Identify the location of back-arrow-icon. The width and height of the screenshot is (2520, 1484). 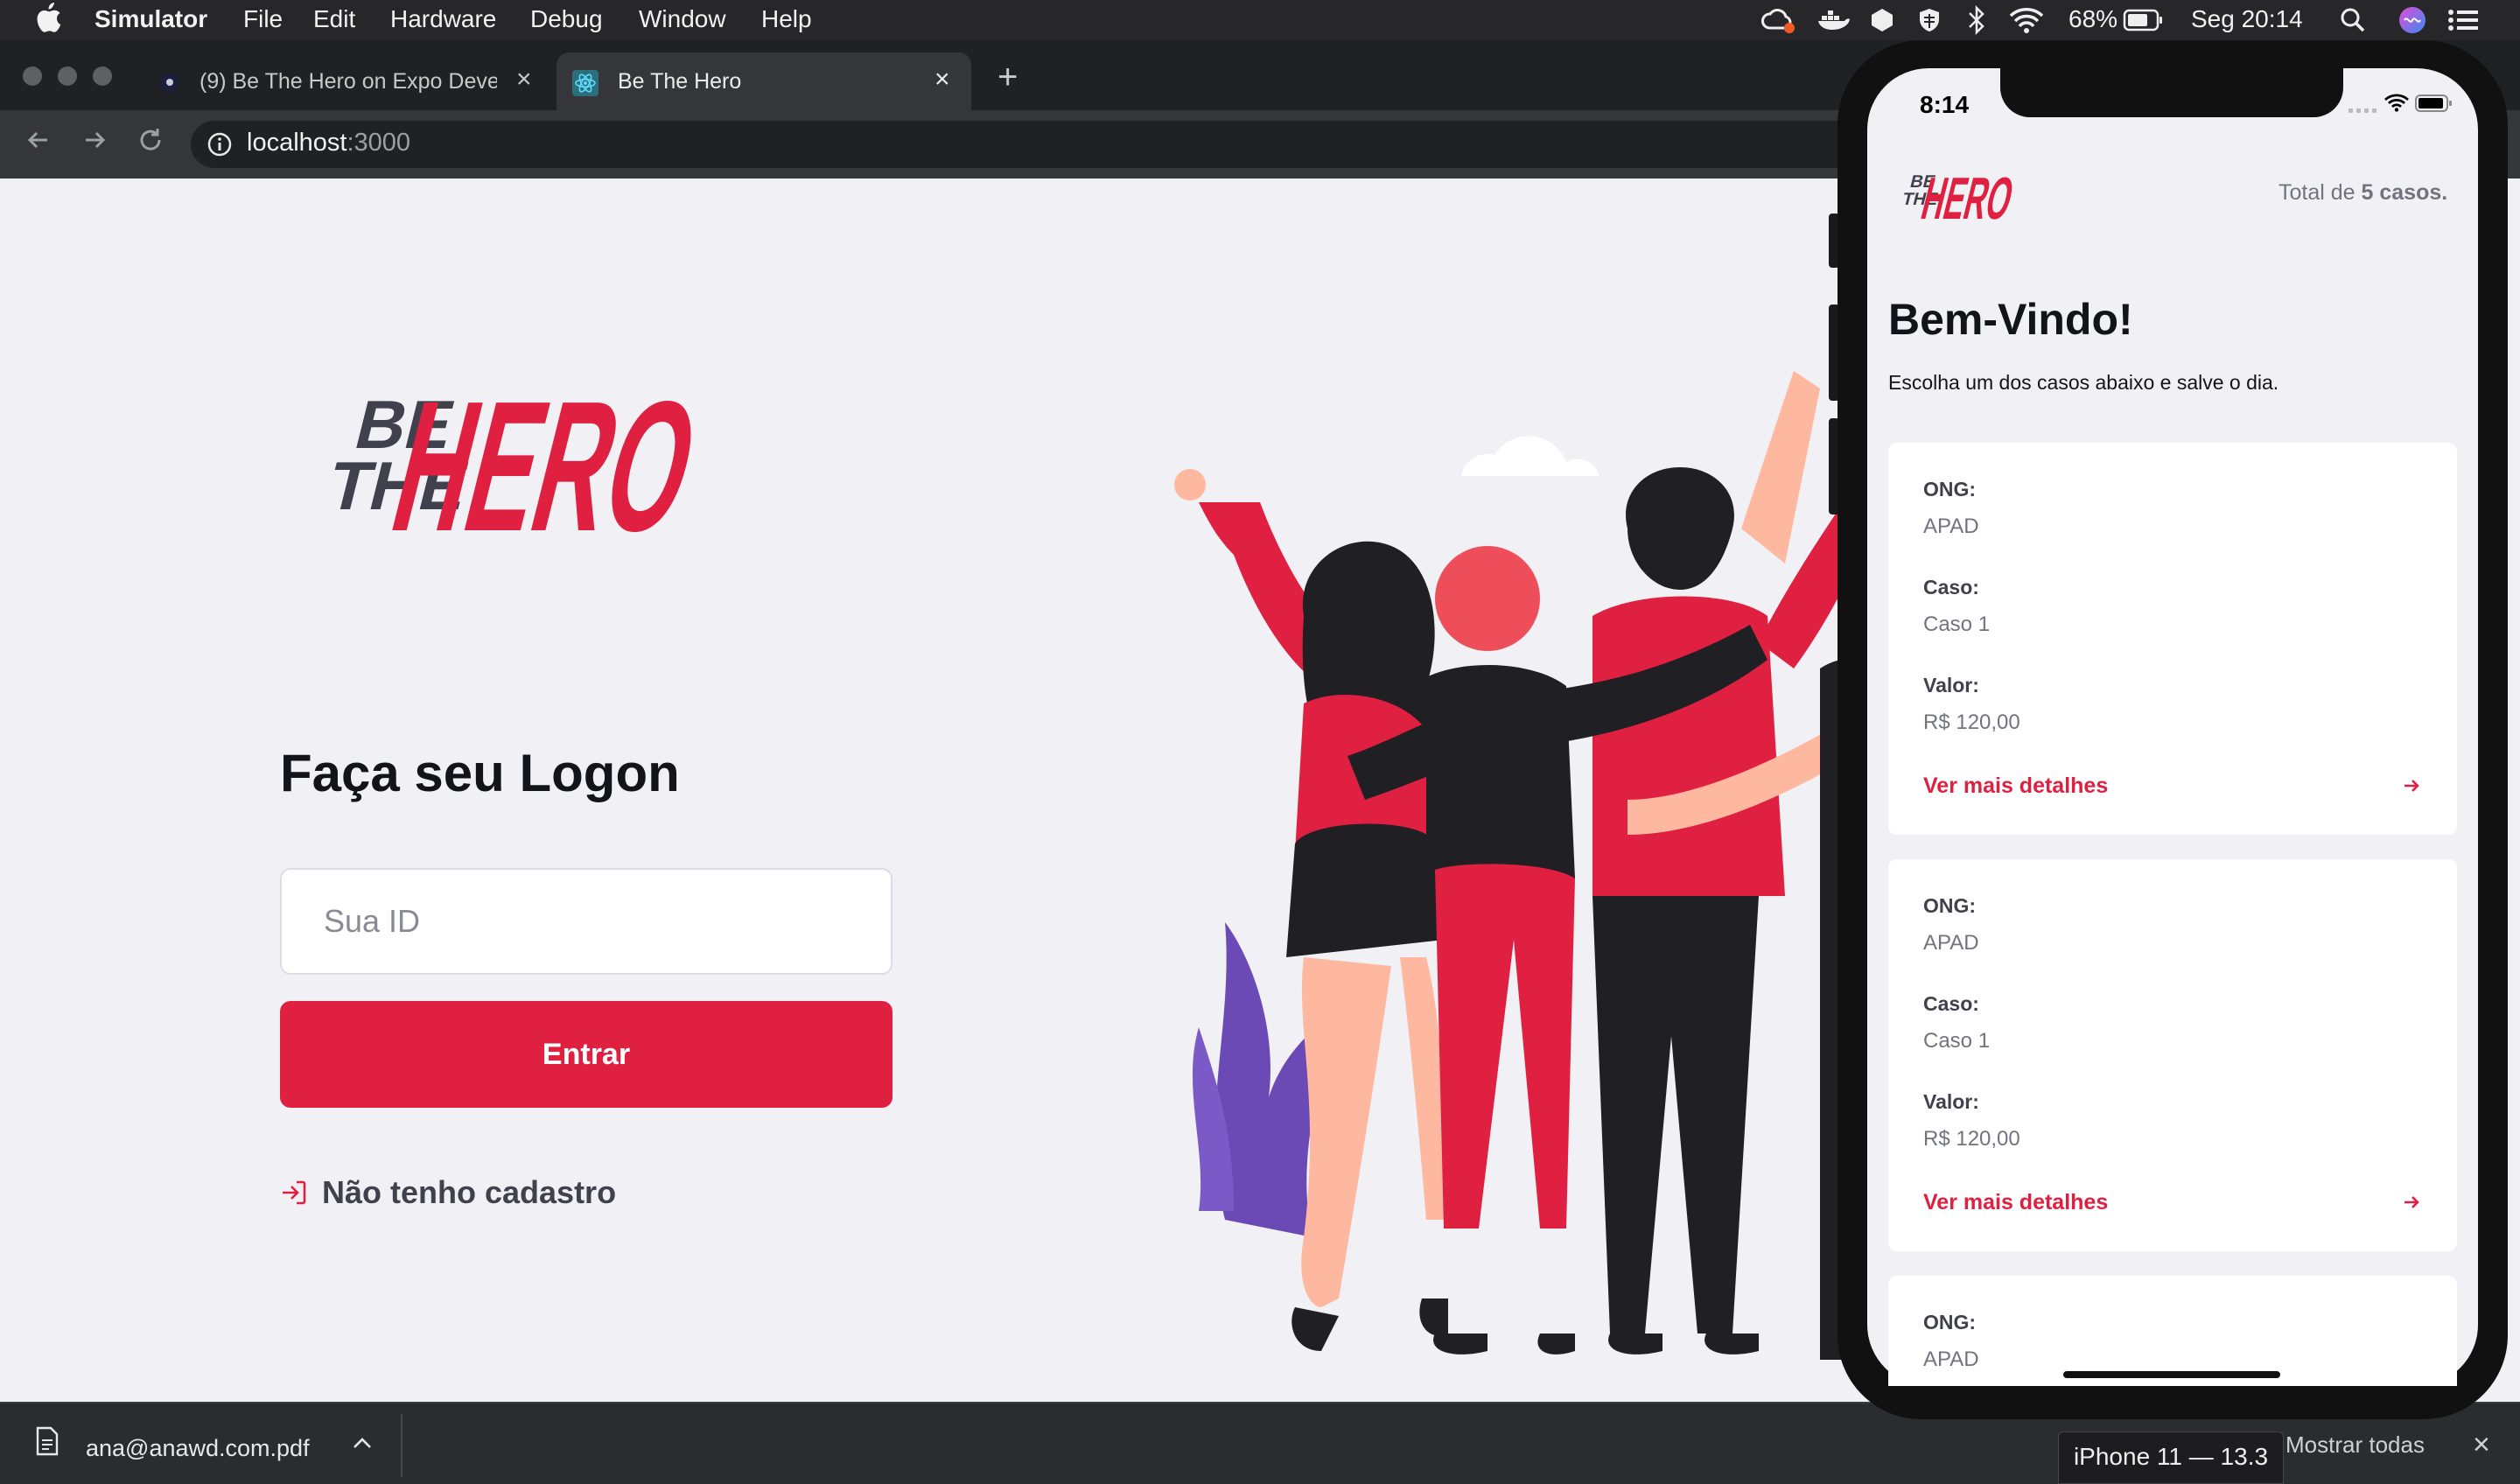
(38, 142).